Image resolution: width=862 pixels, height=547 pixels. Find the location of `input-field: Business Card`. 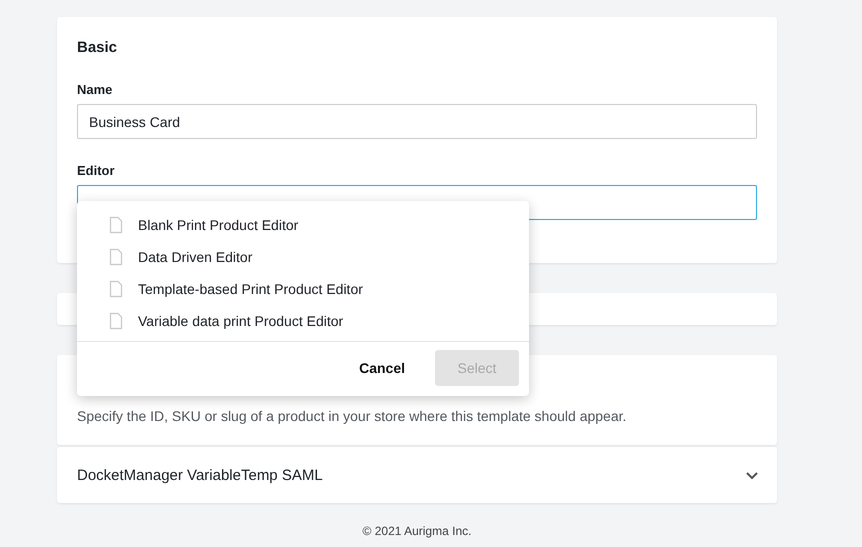

input-field: Business Card is located at coordinates (417, 121).